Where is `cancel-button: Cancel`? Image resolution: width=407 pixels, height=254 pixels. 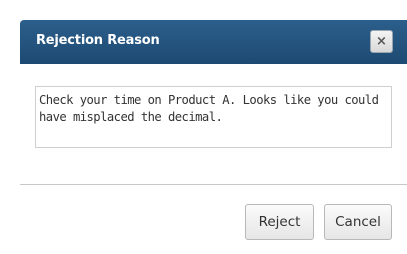 cancel-button: Cancel is located at coordinates (358, 222).